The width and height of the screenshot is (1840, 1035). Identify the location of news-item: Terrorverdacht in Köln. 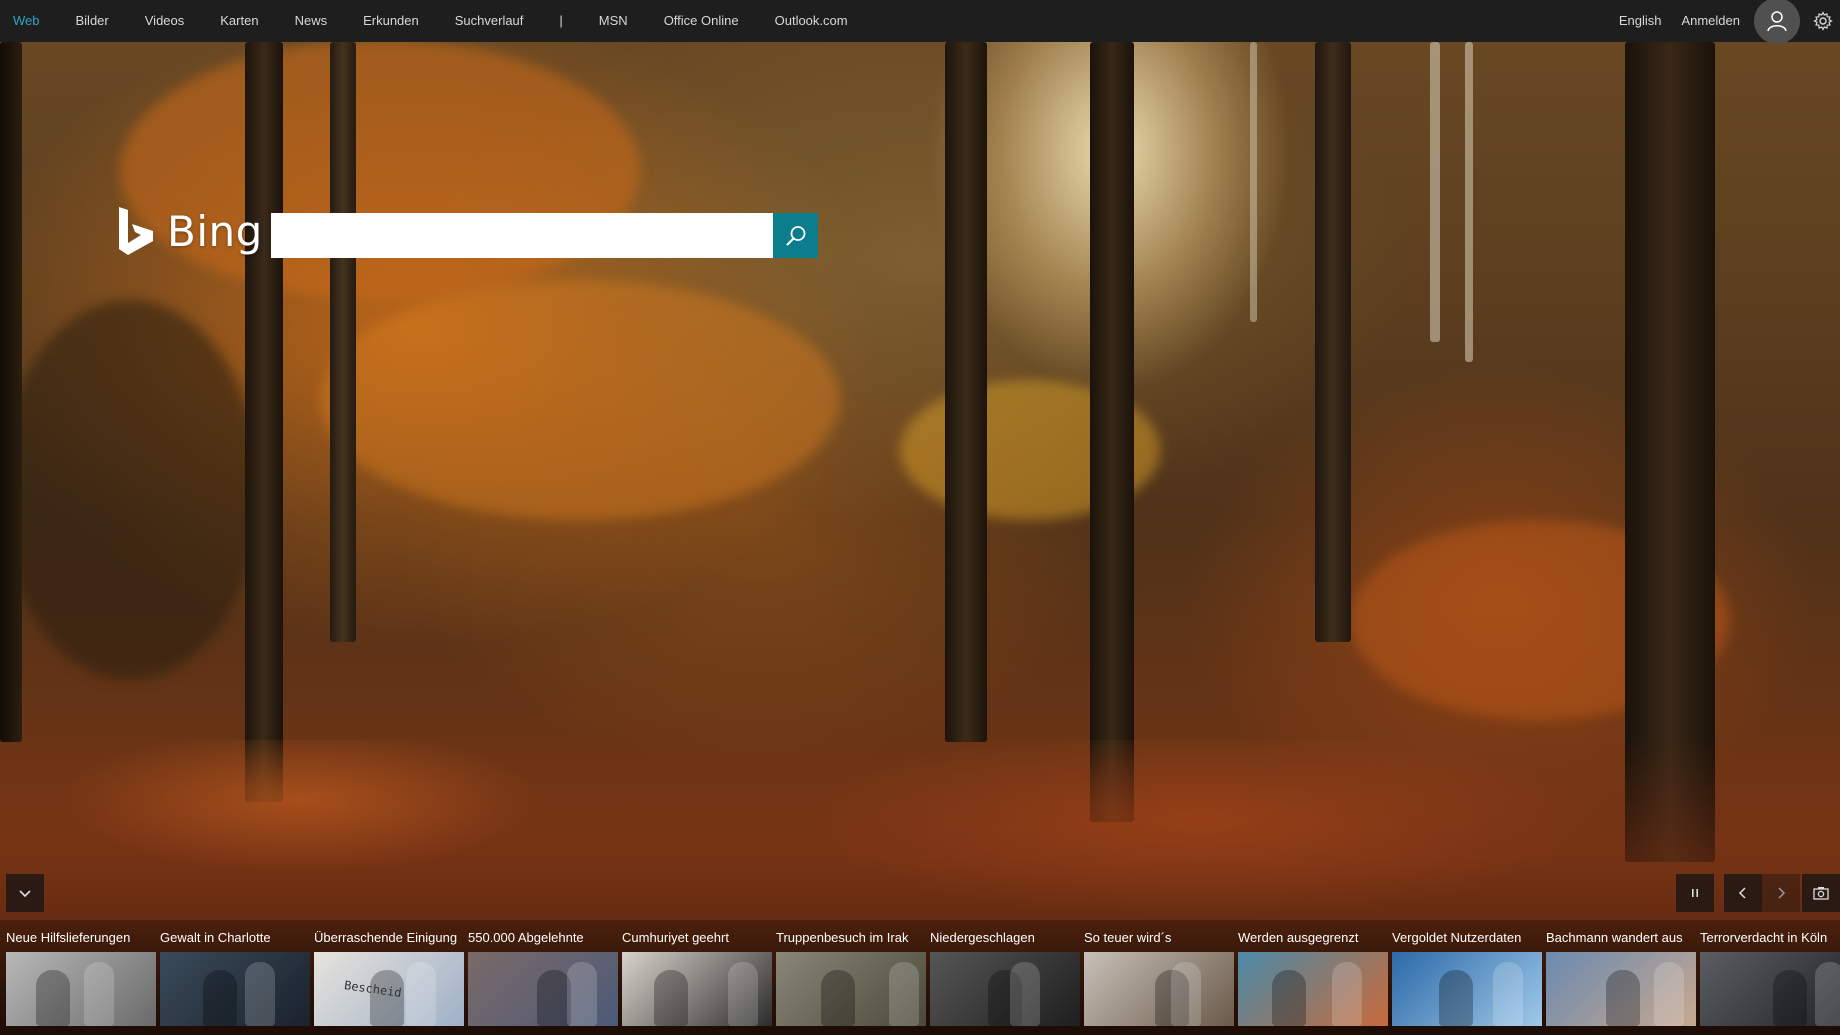
(1767, 977).